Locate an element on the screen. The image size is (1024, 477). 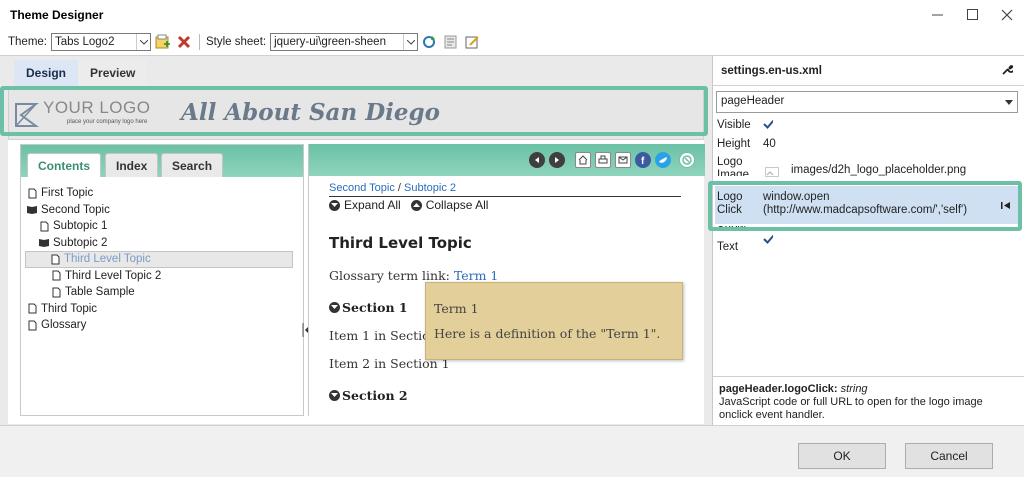
designer-tabs: Design Preview is located at coordinates (81, 73).